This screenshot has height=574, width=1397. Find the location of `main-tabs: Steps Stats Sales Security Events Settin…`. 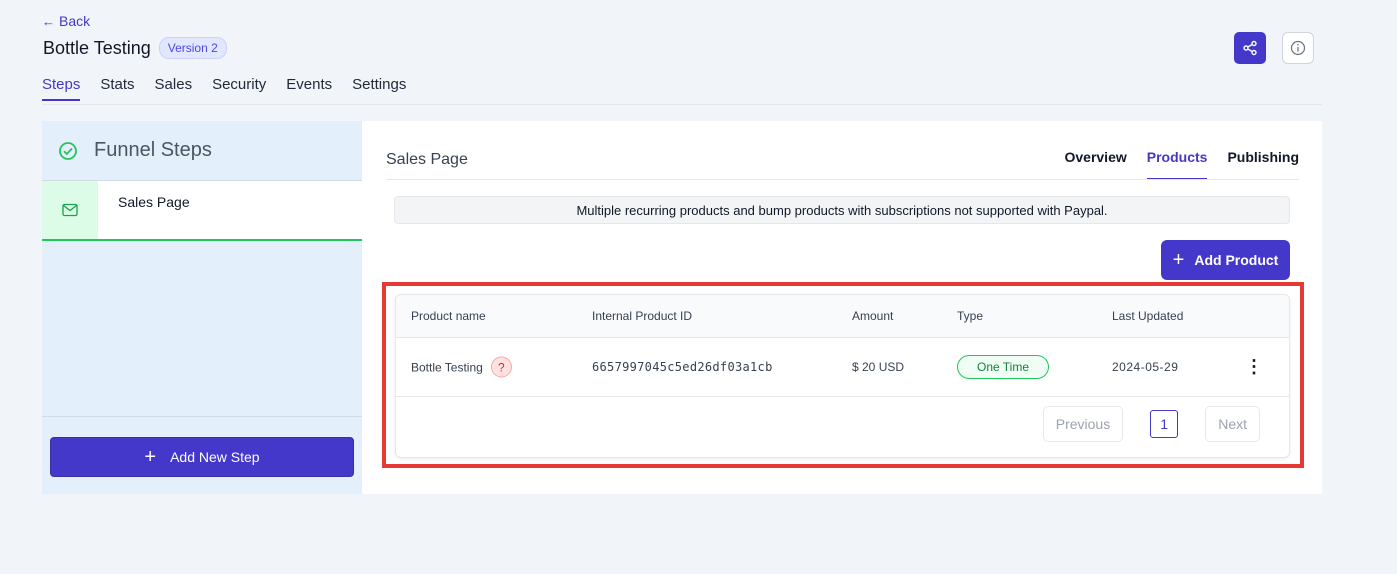

main-tabs: Steps Stats Sales Security Events Settin… is located at coordinates (224, 88).